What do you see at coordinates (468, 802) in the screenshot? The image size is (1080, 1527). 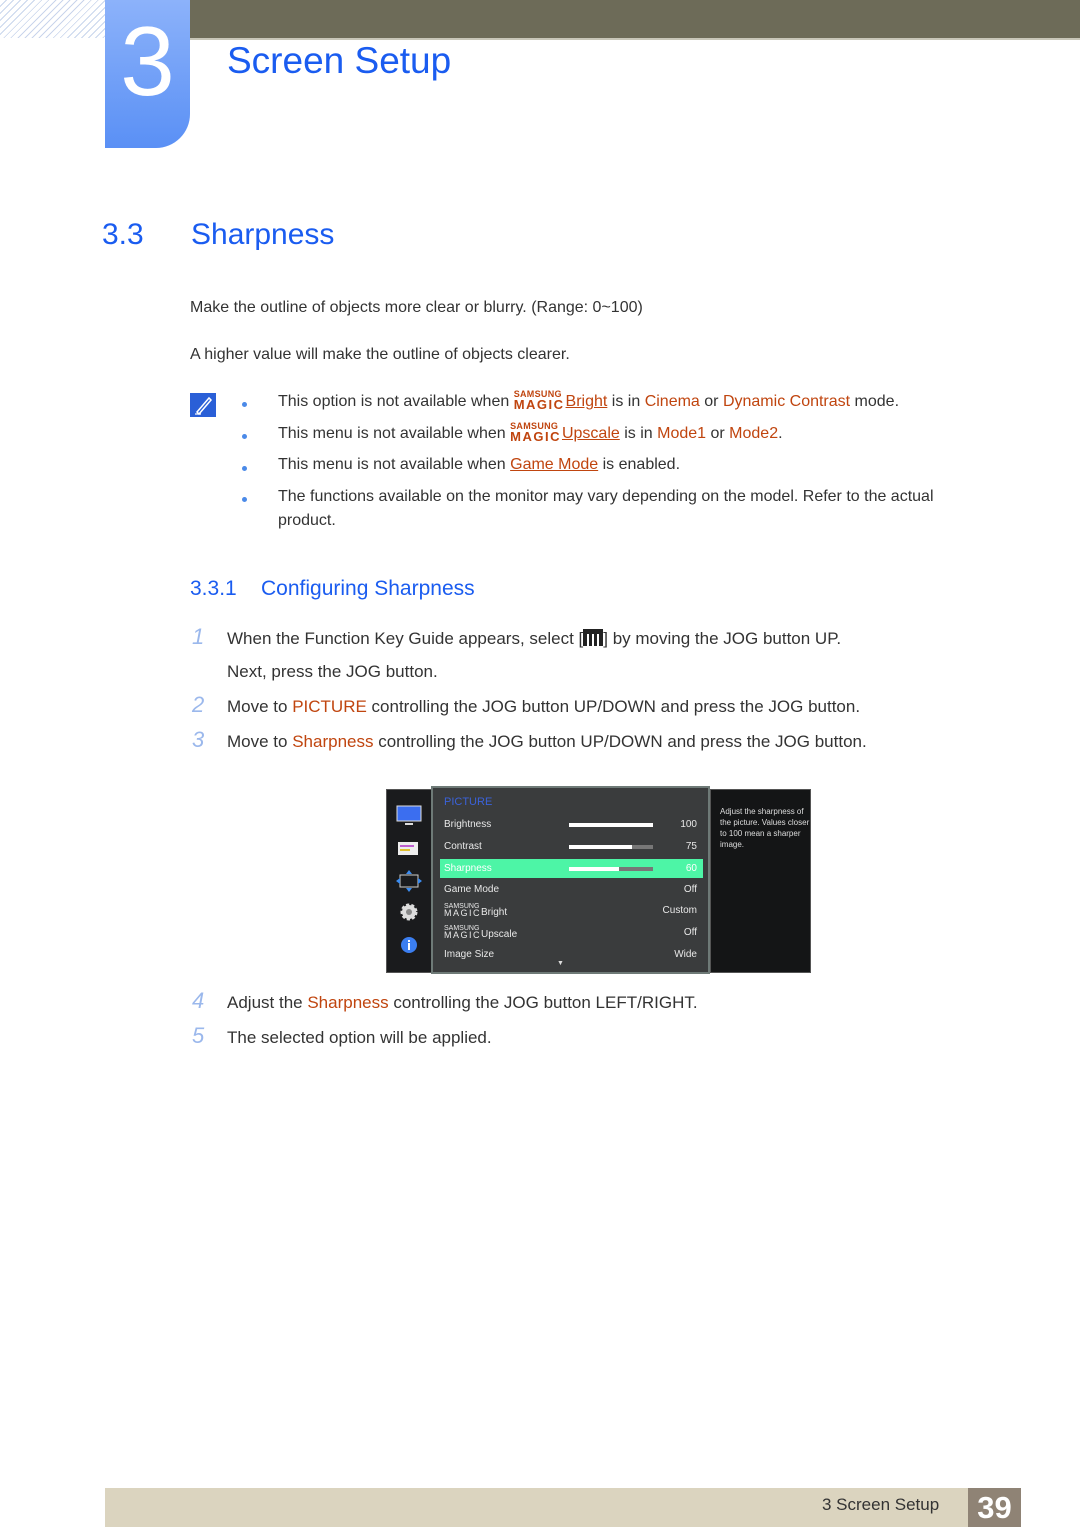 I see `osd-title: PICTURE` at bounding box center [468, 802].